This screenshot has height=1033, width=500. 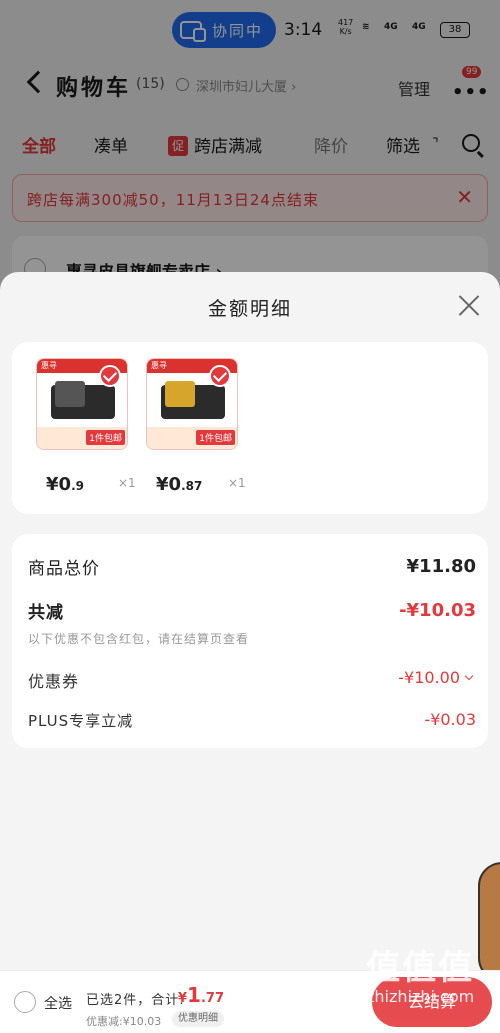 I want to click on watermark: 值值值 zhizhizhi.com, so click(x=420, y=973).